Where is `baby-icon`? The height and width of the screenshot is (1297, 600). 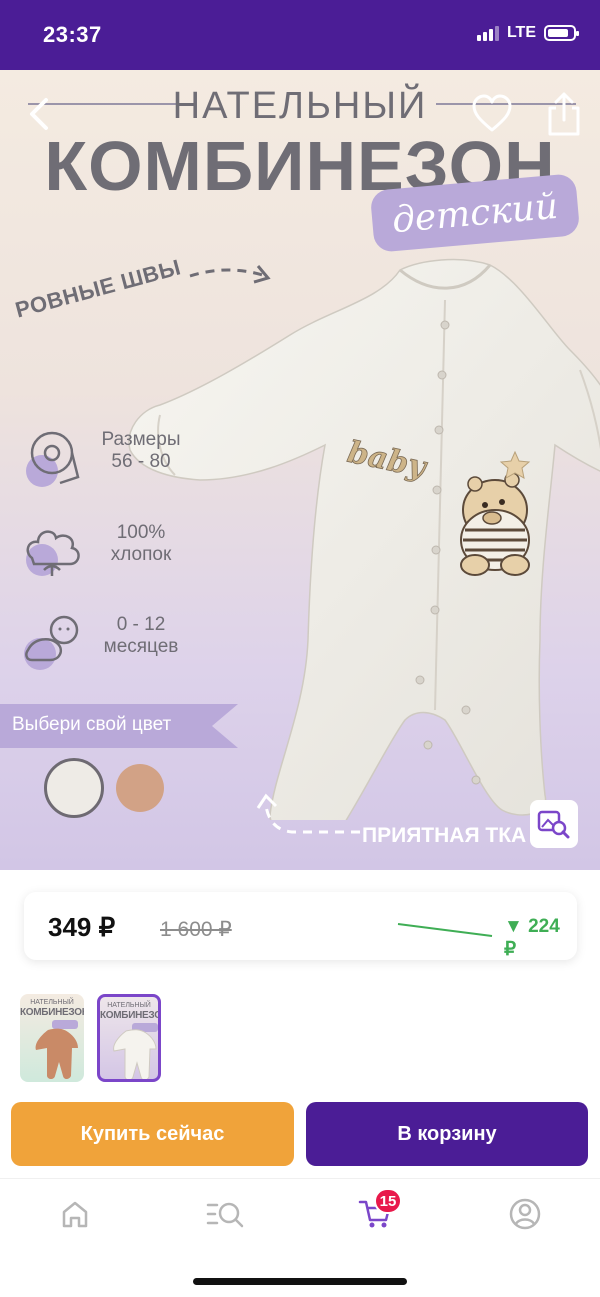
baby-icon is located at coordinates (51, 642).